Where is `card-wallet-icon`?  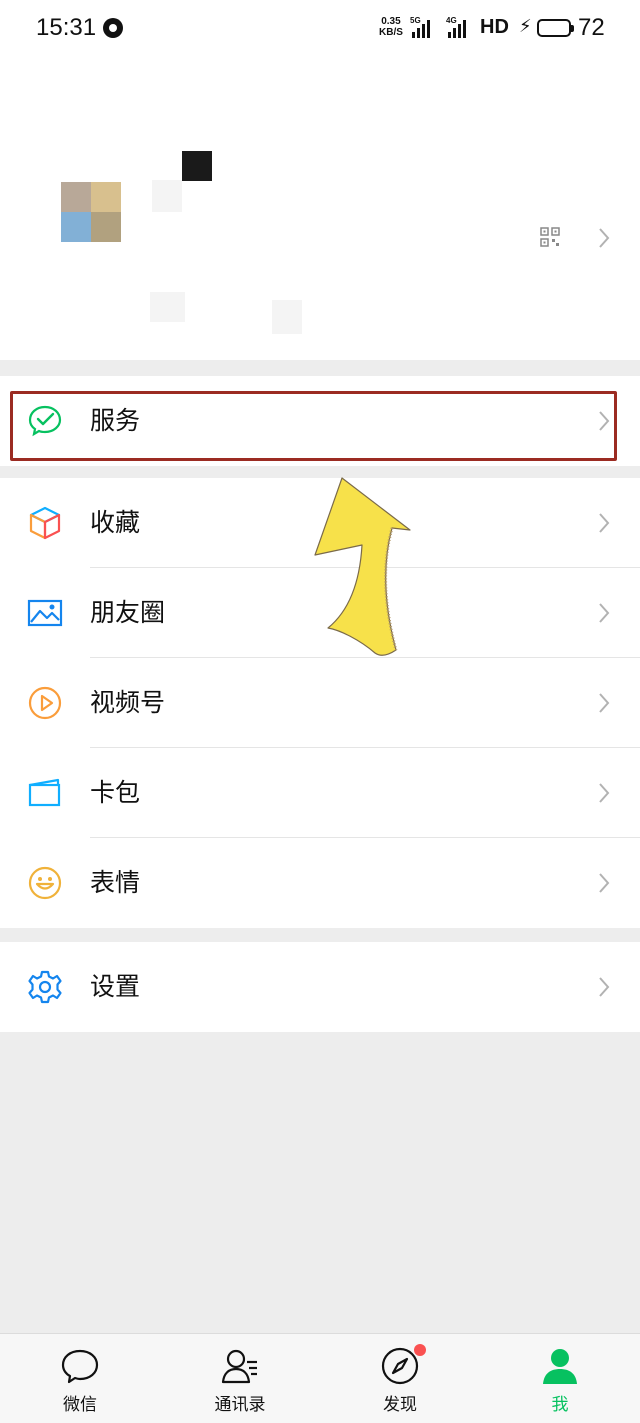 card-wallet-icon is located at coordinates (44, 792).